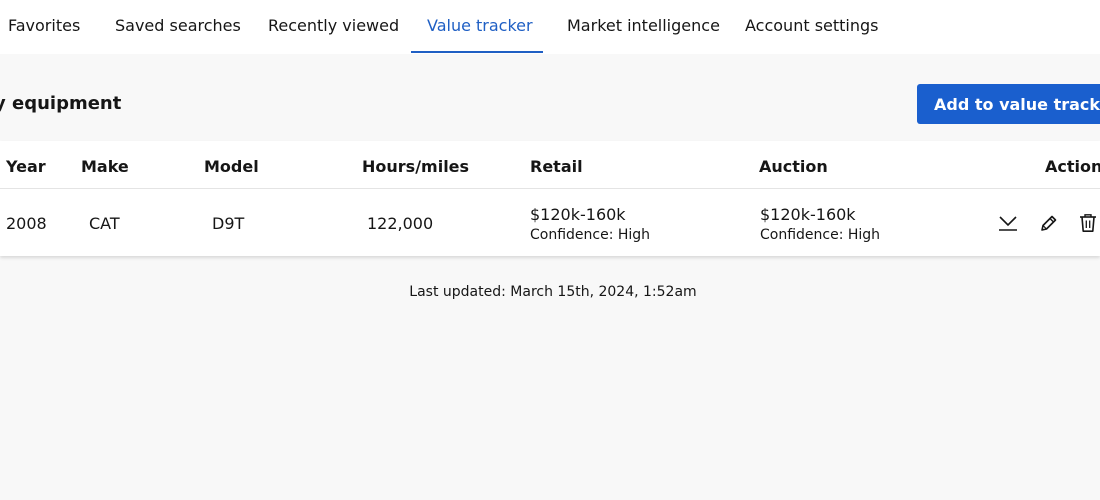 The image size is (1100, 500). Describe the element at coordinates (808, 214) in the screenshot. I see `cell-auction-price: $120k-160k` at that location.